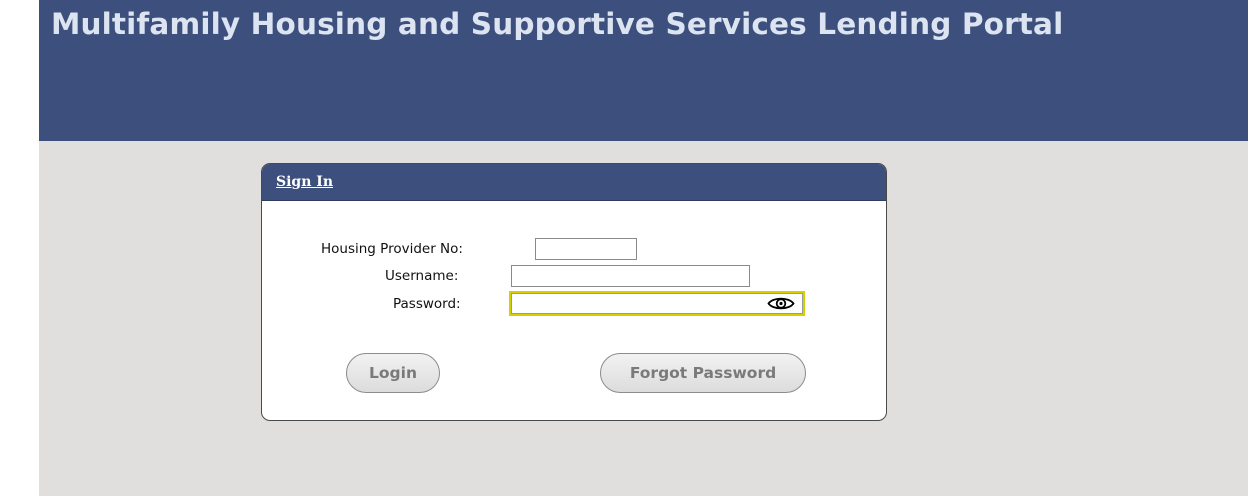 This screenshot has width=1248, height=496. What do you see at coordinates (393, 373) in the screenshot?
I see `login-button: Login` at bounding box center [393, 373].